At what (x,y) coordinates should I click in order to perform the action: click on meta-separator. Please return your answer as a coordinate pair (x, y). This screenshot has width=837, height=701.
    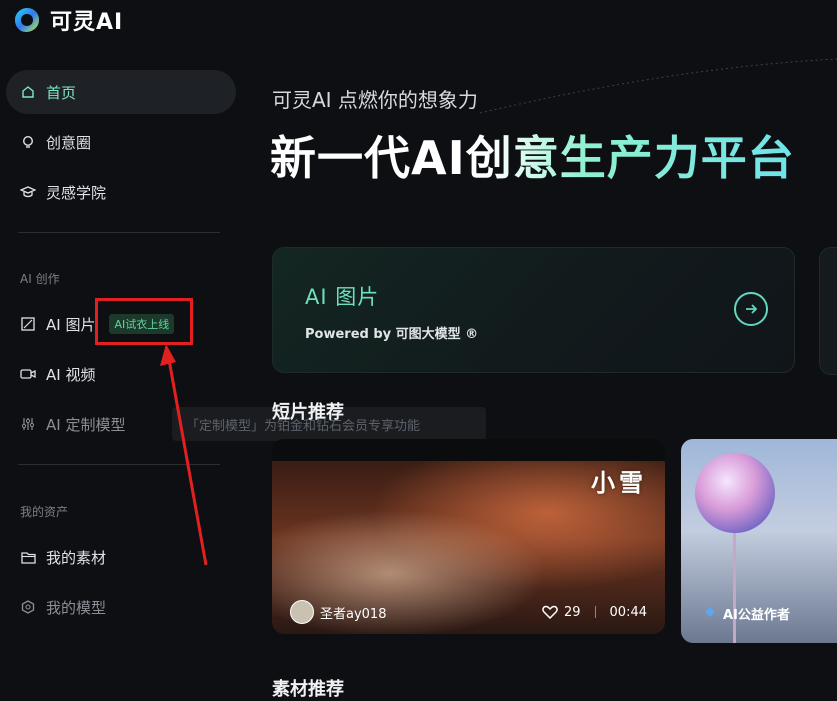
    Looking at the image, I should click on (595, 612).